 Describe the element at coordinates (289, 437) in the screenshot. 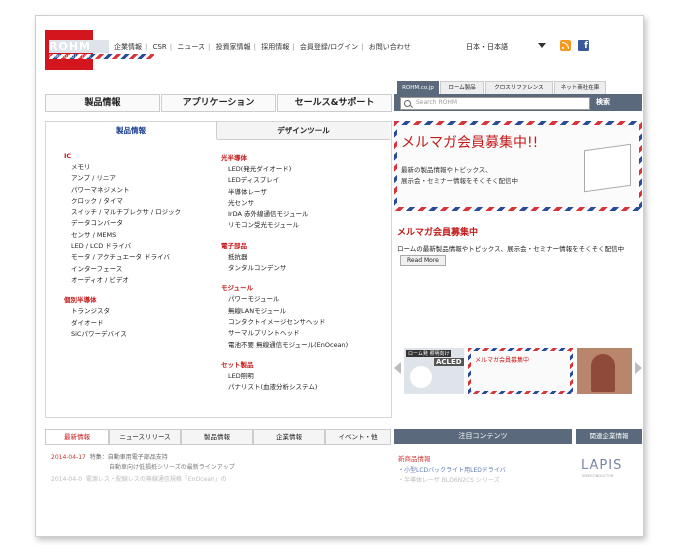

I see `tab-corporate: 企業情報` at that location.